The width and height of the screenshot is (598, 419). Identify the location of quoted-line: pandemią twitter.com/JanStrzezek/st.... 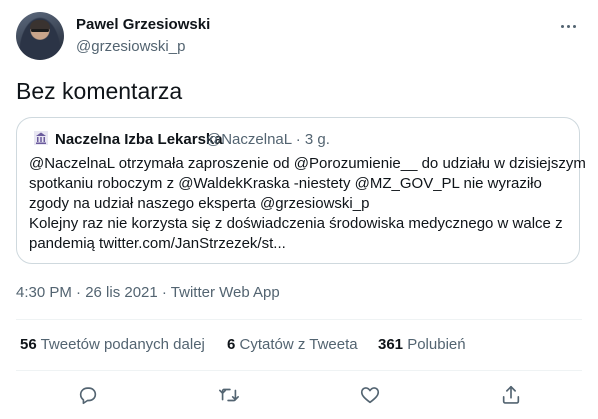
(299, 244).